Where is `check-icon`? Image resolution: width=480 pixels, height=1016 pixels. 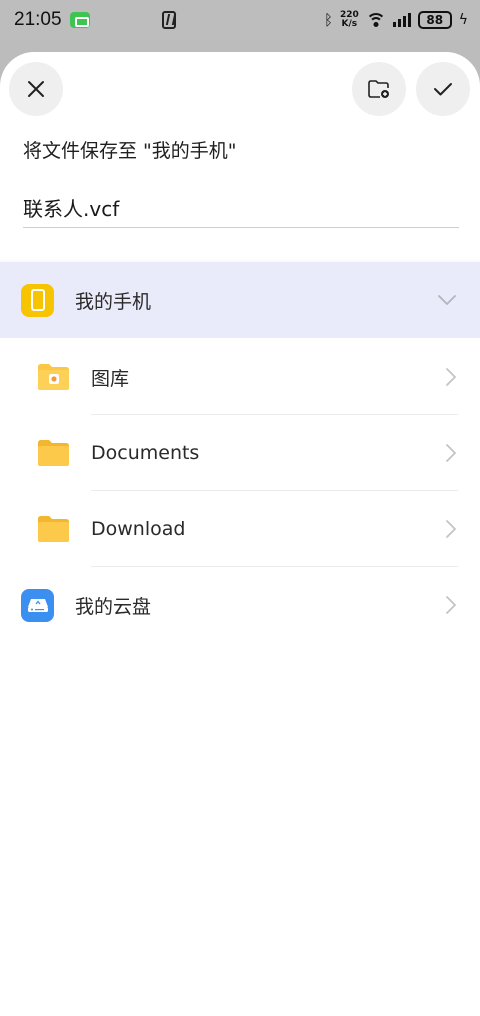 check-icon is located at coordinates (443, 89).